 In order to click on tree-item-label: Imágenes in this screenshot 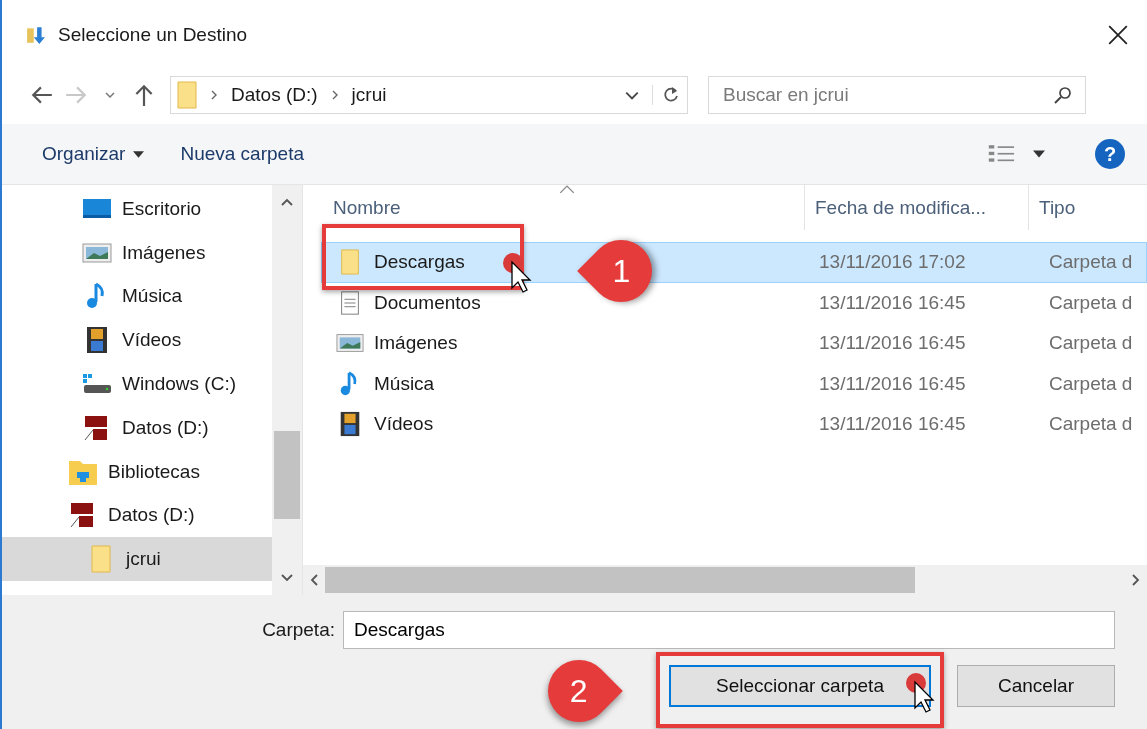, I will do `click(164, 252)`.